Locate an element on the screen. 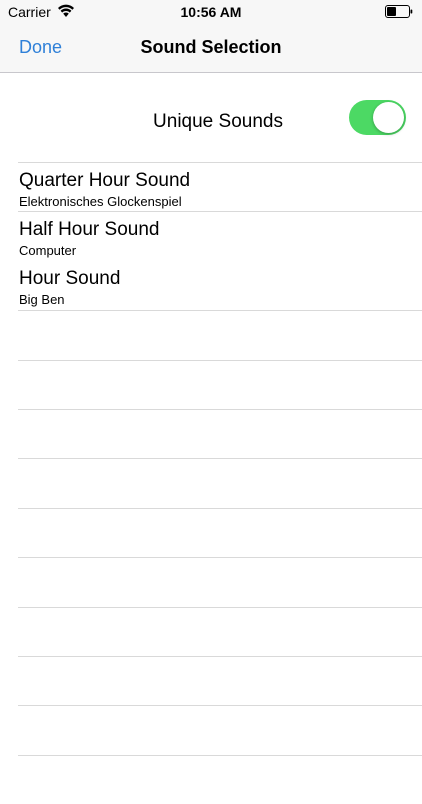 The image size is (422, 804). sound-row-title: Half Hour Sound is located at coordinates (89, 230).